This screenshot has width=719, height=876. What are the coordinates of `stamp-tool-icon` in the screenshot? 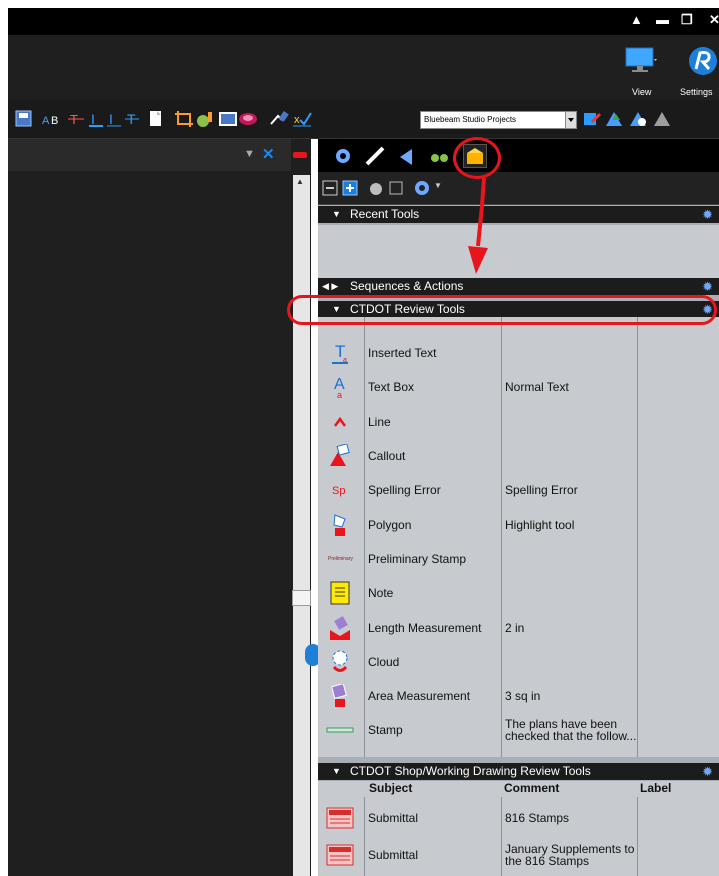 It's located at (376, 188).